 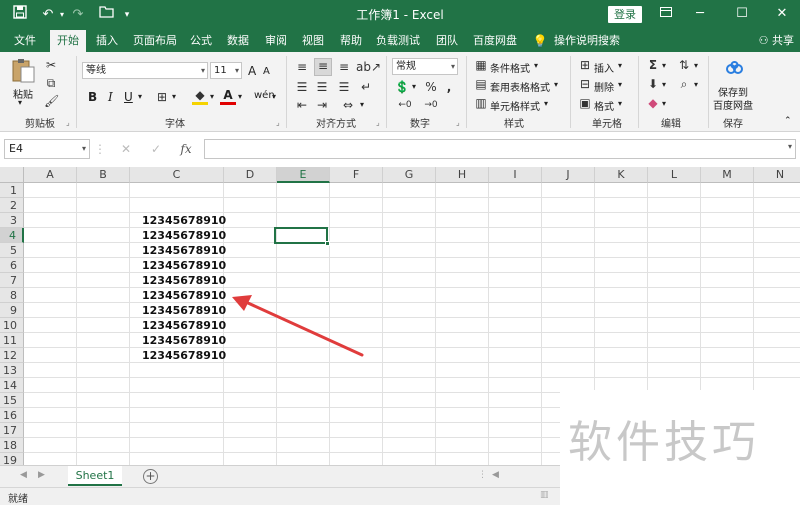 What do you see at coordinates (322, 105) in the screenshot?
I see `increase-indent-icon: ⇥` at bounding box center [322, 105].